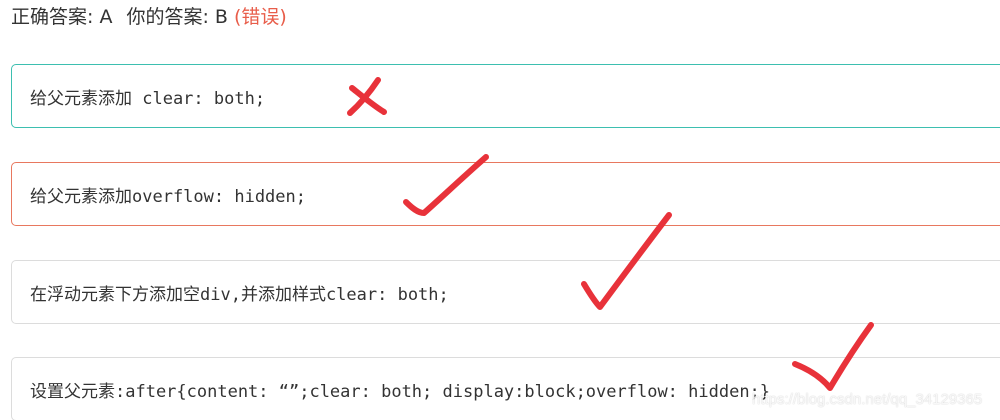  Describe the element at coordinates (168, 196) in the screenshot. I see `option-b-text: 给父元素添加overflow: hidden;` at that location.